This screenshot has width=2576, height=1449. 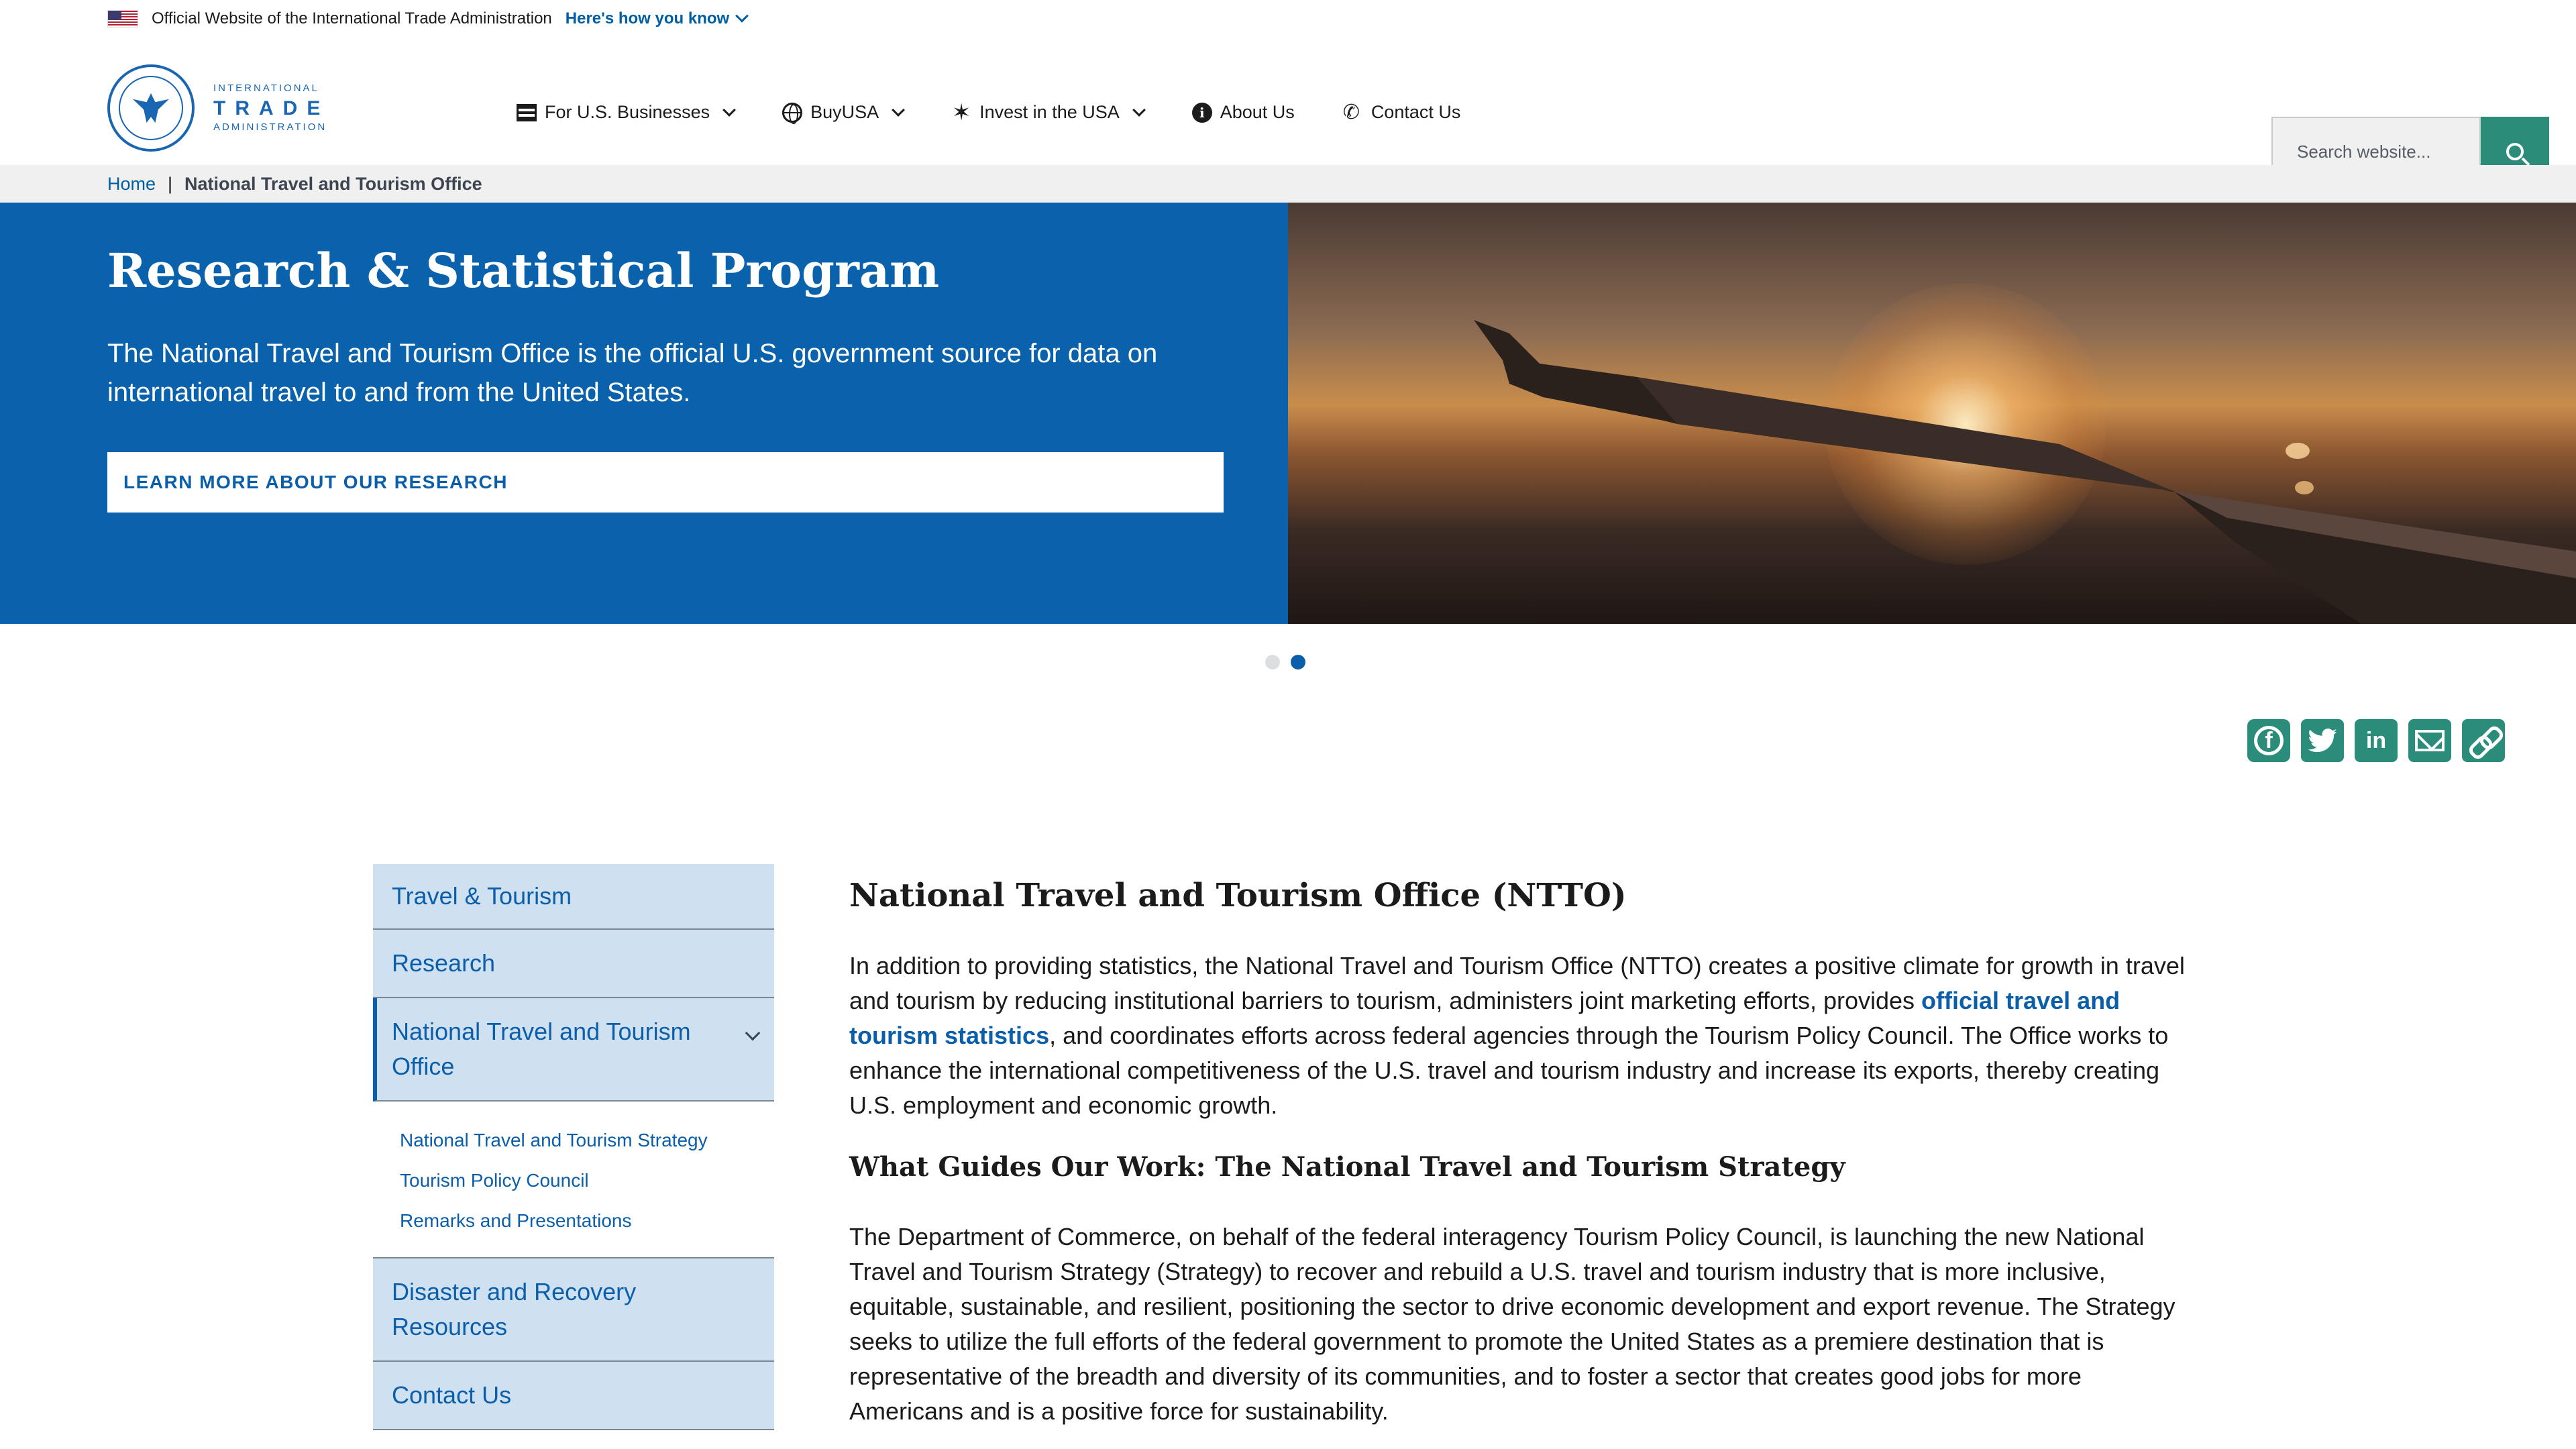 I want to click on airplane-wing-graphic, so click(x=2025, y=472).